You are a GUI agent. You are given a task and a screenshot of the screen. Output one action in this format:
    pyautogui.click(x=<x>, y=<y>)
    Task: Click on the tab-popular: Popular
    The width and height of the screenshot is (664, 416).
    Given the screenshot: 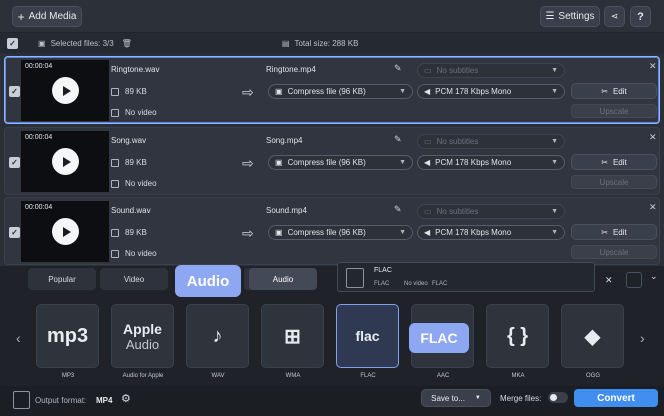 What is the action you would take?
    pyautogui.click(x=62, y=279)
    